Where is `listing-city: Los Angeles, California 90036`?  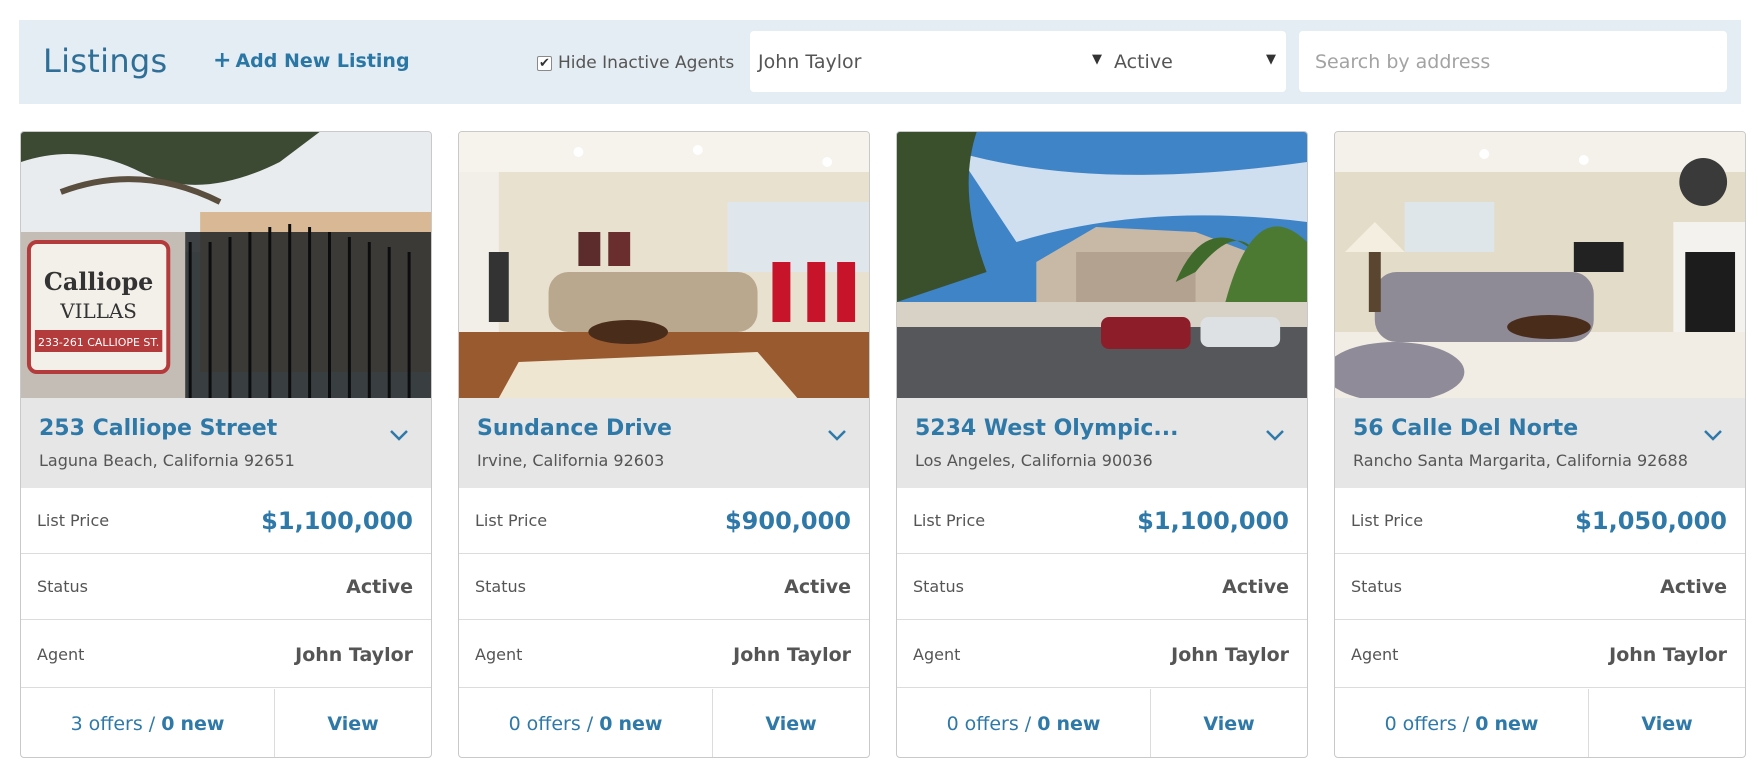
listing-city: Los Angeles, California 90036 is located at coordinates (1034, 460).